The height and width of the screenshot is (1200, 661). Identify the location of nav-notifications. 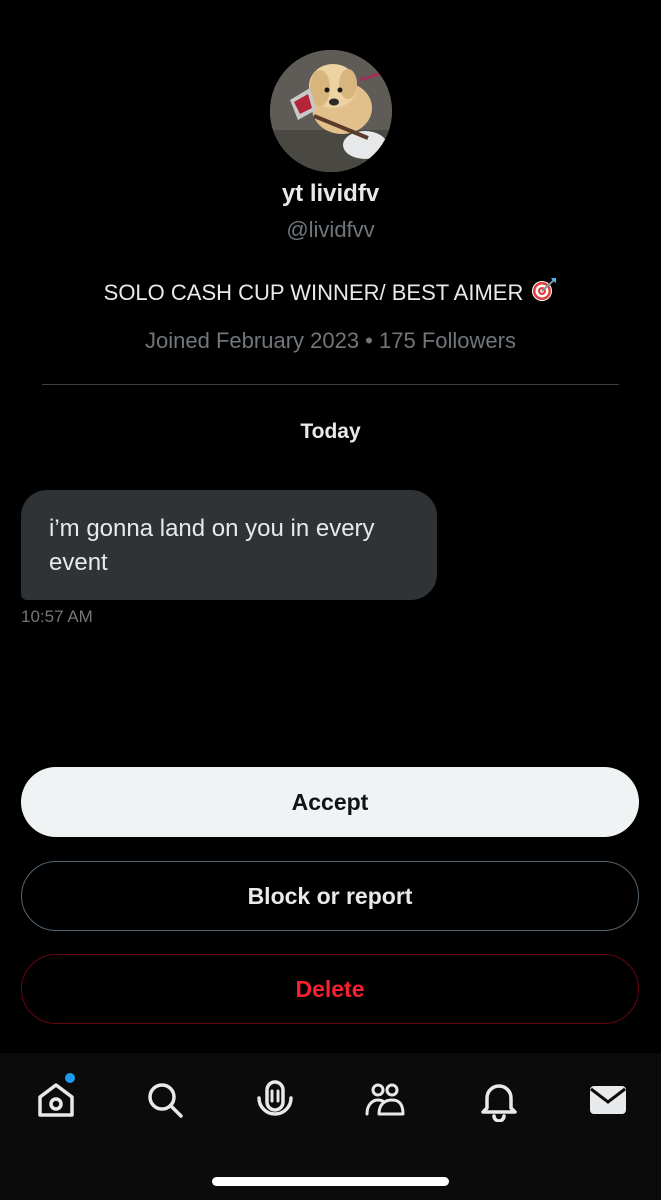
(499, 1100).